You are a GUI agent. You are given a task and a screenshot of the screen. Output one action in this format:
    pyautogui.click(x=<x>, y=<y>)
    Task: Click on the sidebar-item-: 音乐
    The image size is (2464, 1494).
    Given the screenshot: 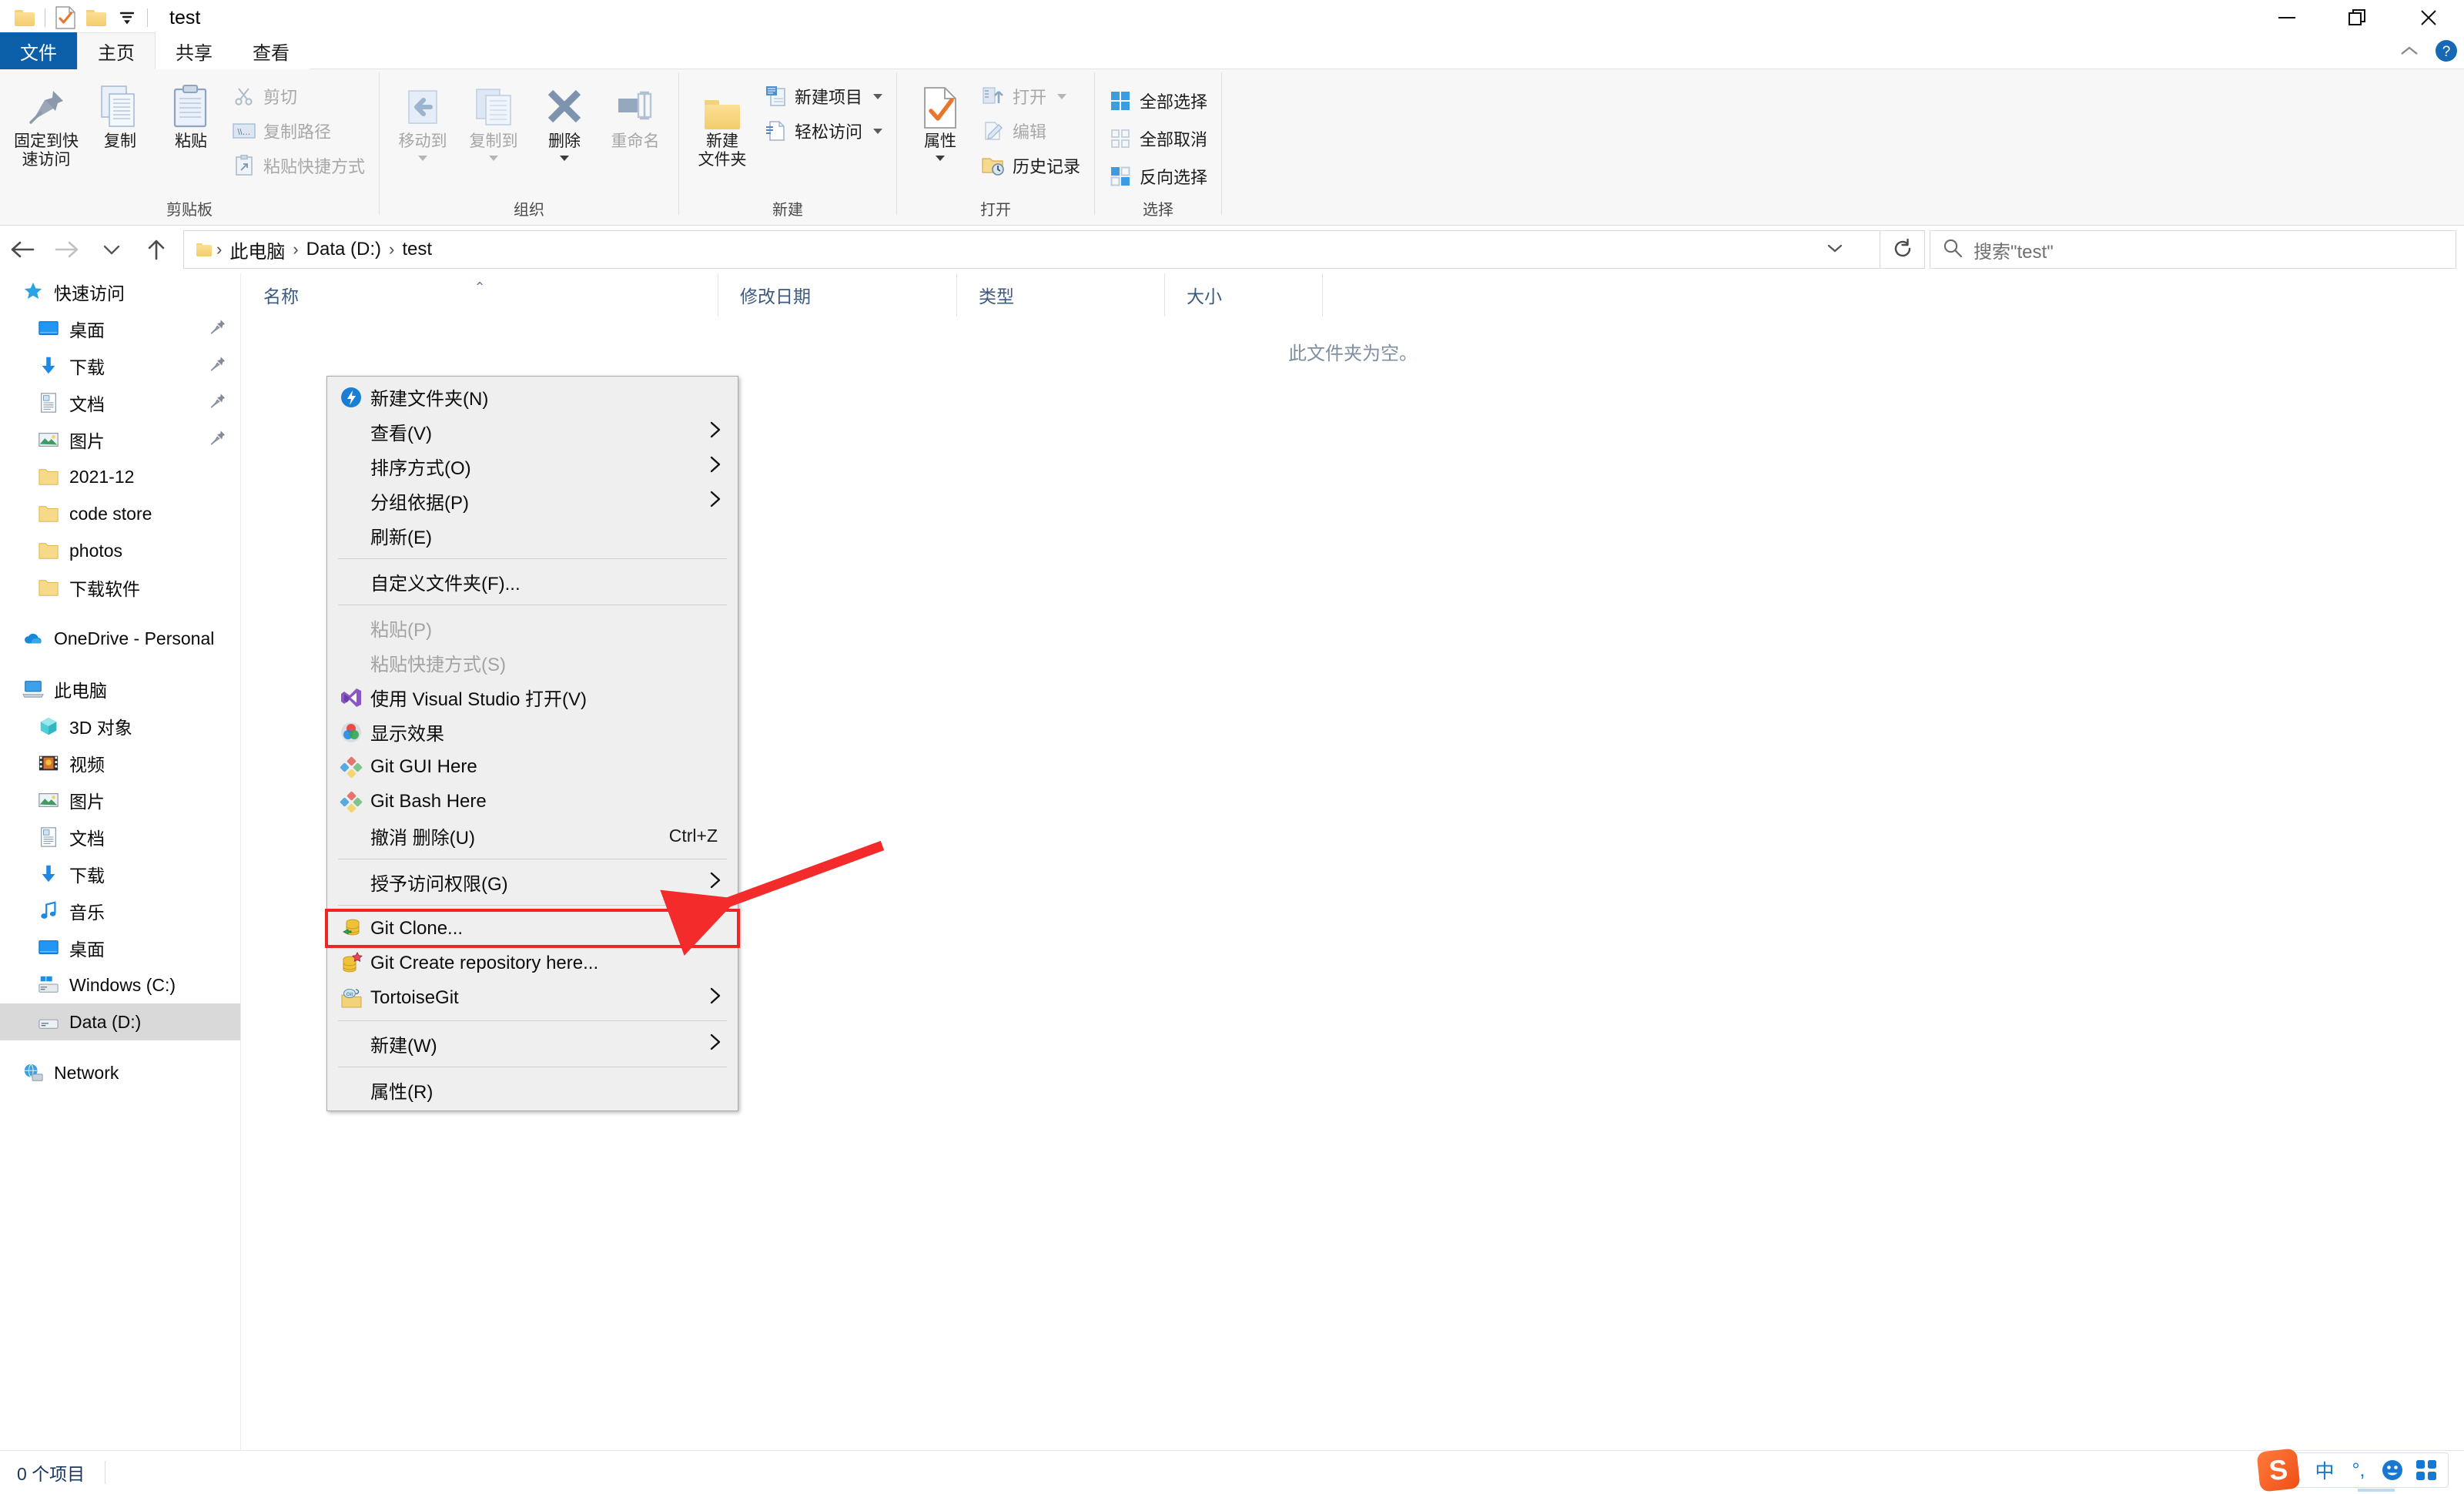 What is the action you would take?
    pyautogui.click(x=120, y=911)
    